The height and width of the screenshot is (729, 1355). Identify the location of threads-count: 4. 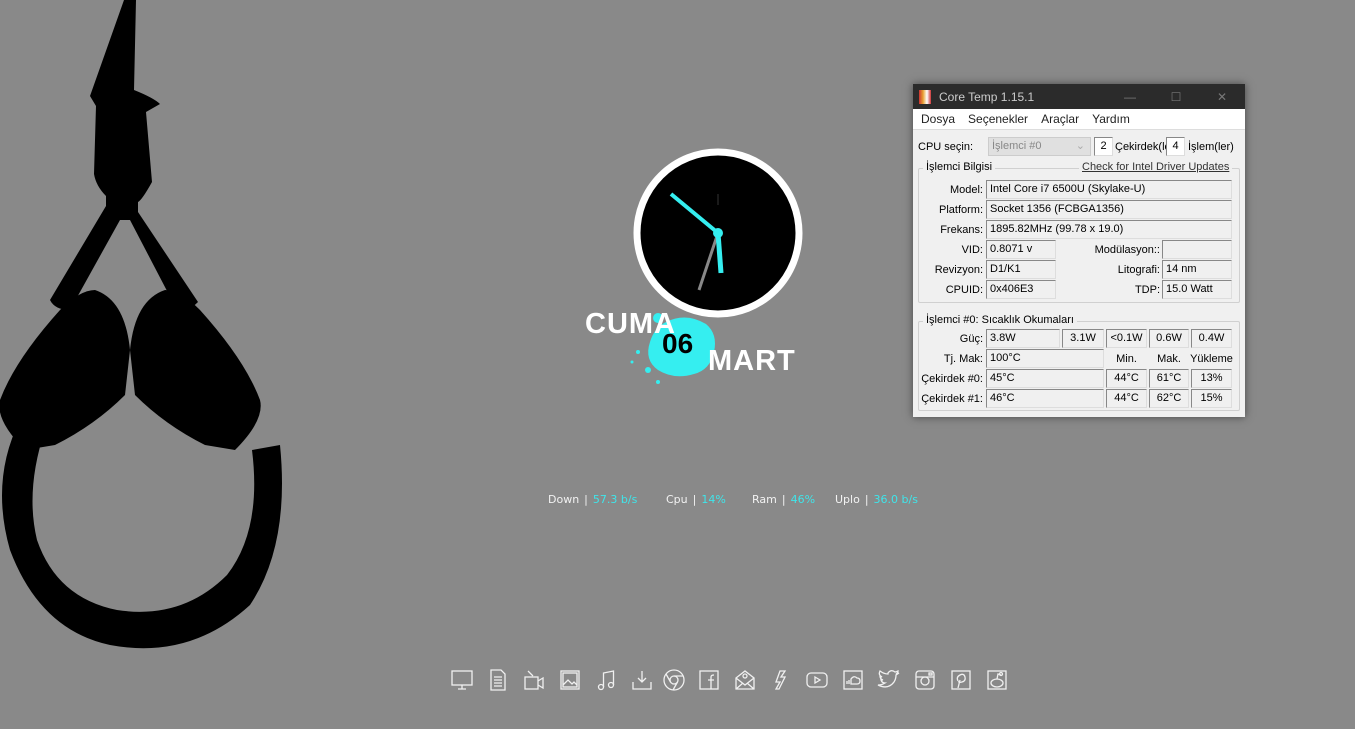
(1175, 146).